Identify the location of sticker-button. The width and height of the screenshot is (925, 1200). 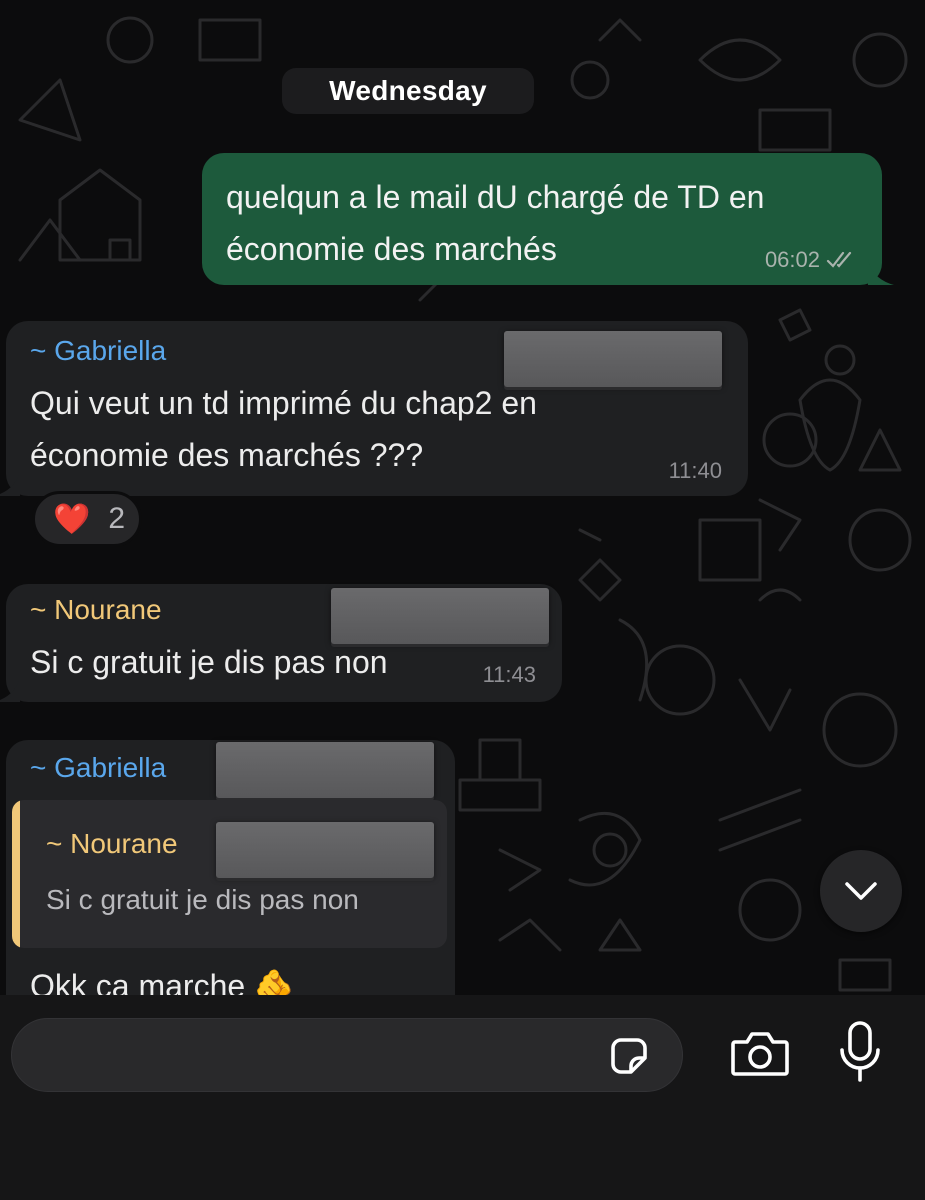
(629, 1056).